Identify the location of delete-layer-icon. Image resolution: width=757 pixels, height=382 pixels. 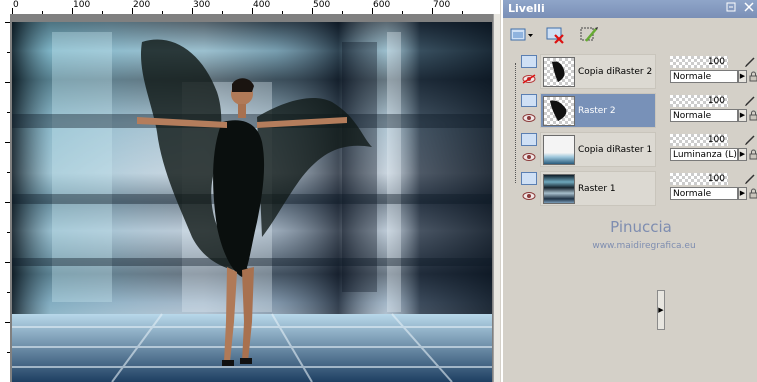
(555, 36).